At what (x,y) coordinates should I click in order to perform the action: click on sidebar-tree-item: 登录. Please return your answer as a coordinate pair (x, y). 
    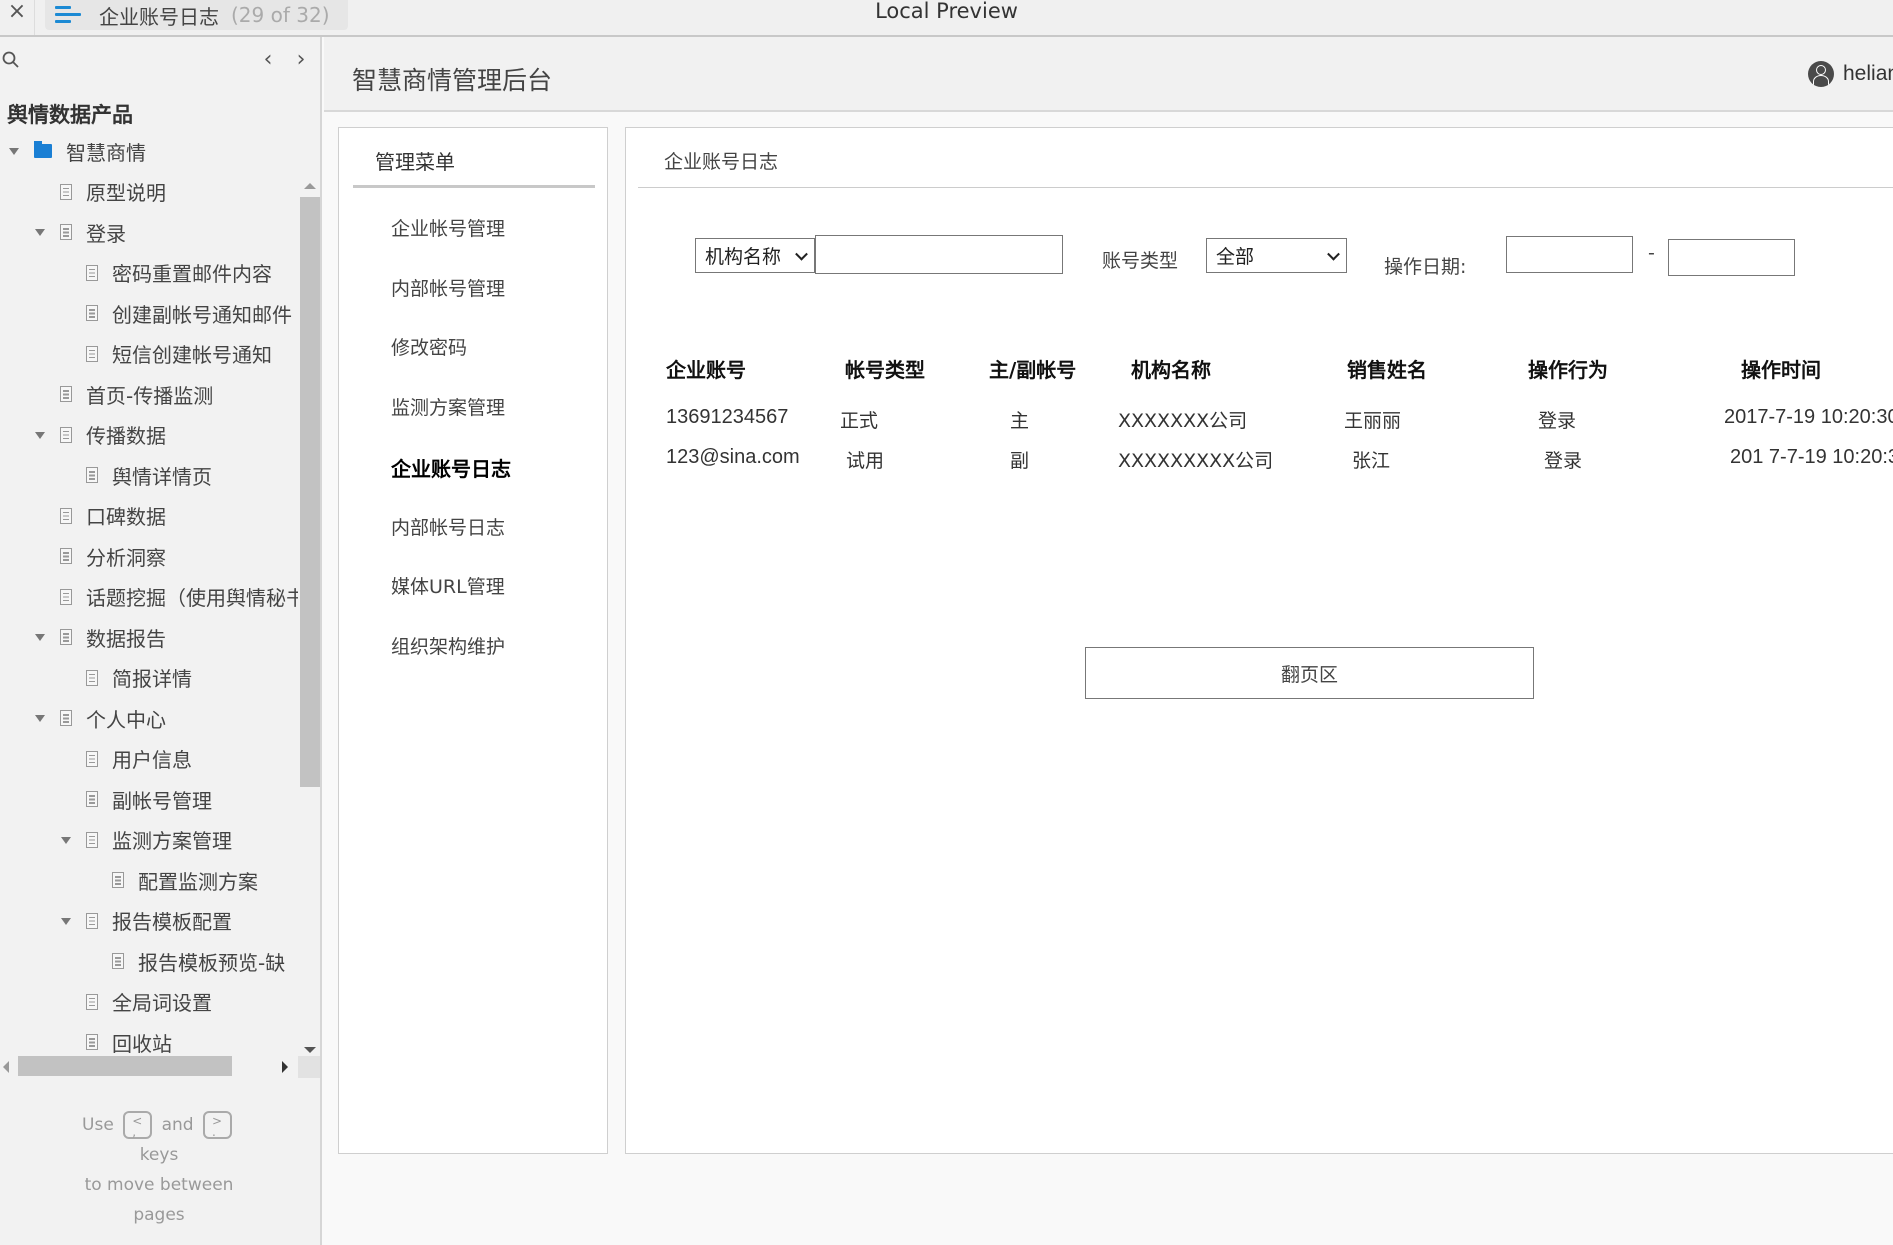
    Looking at the image, I should click on (80, 232).